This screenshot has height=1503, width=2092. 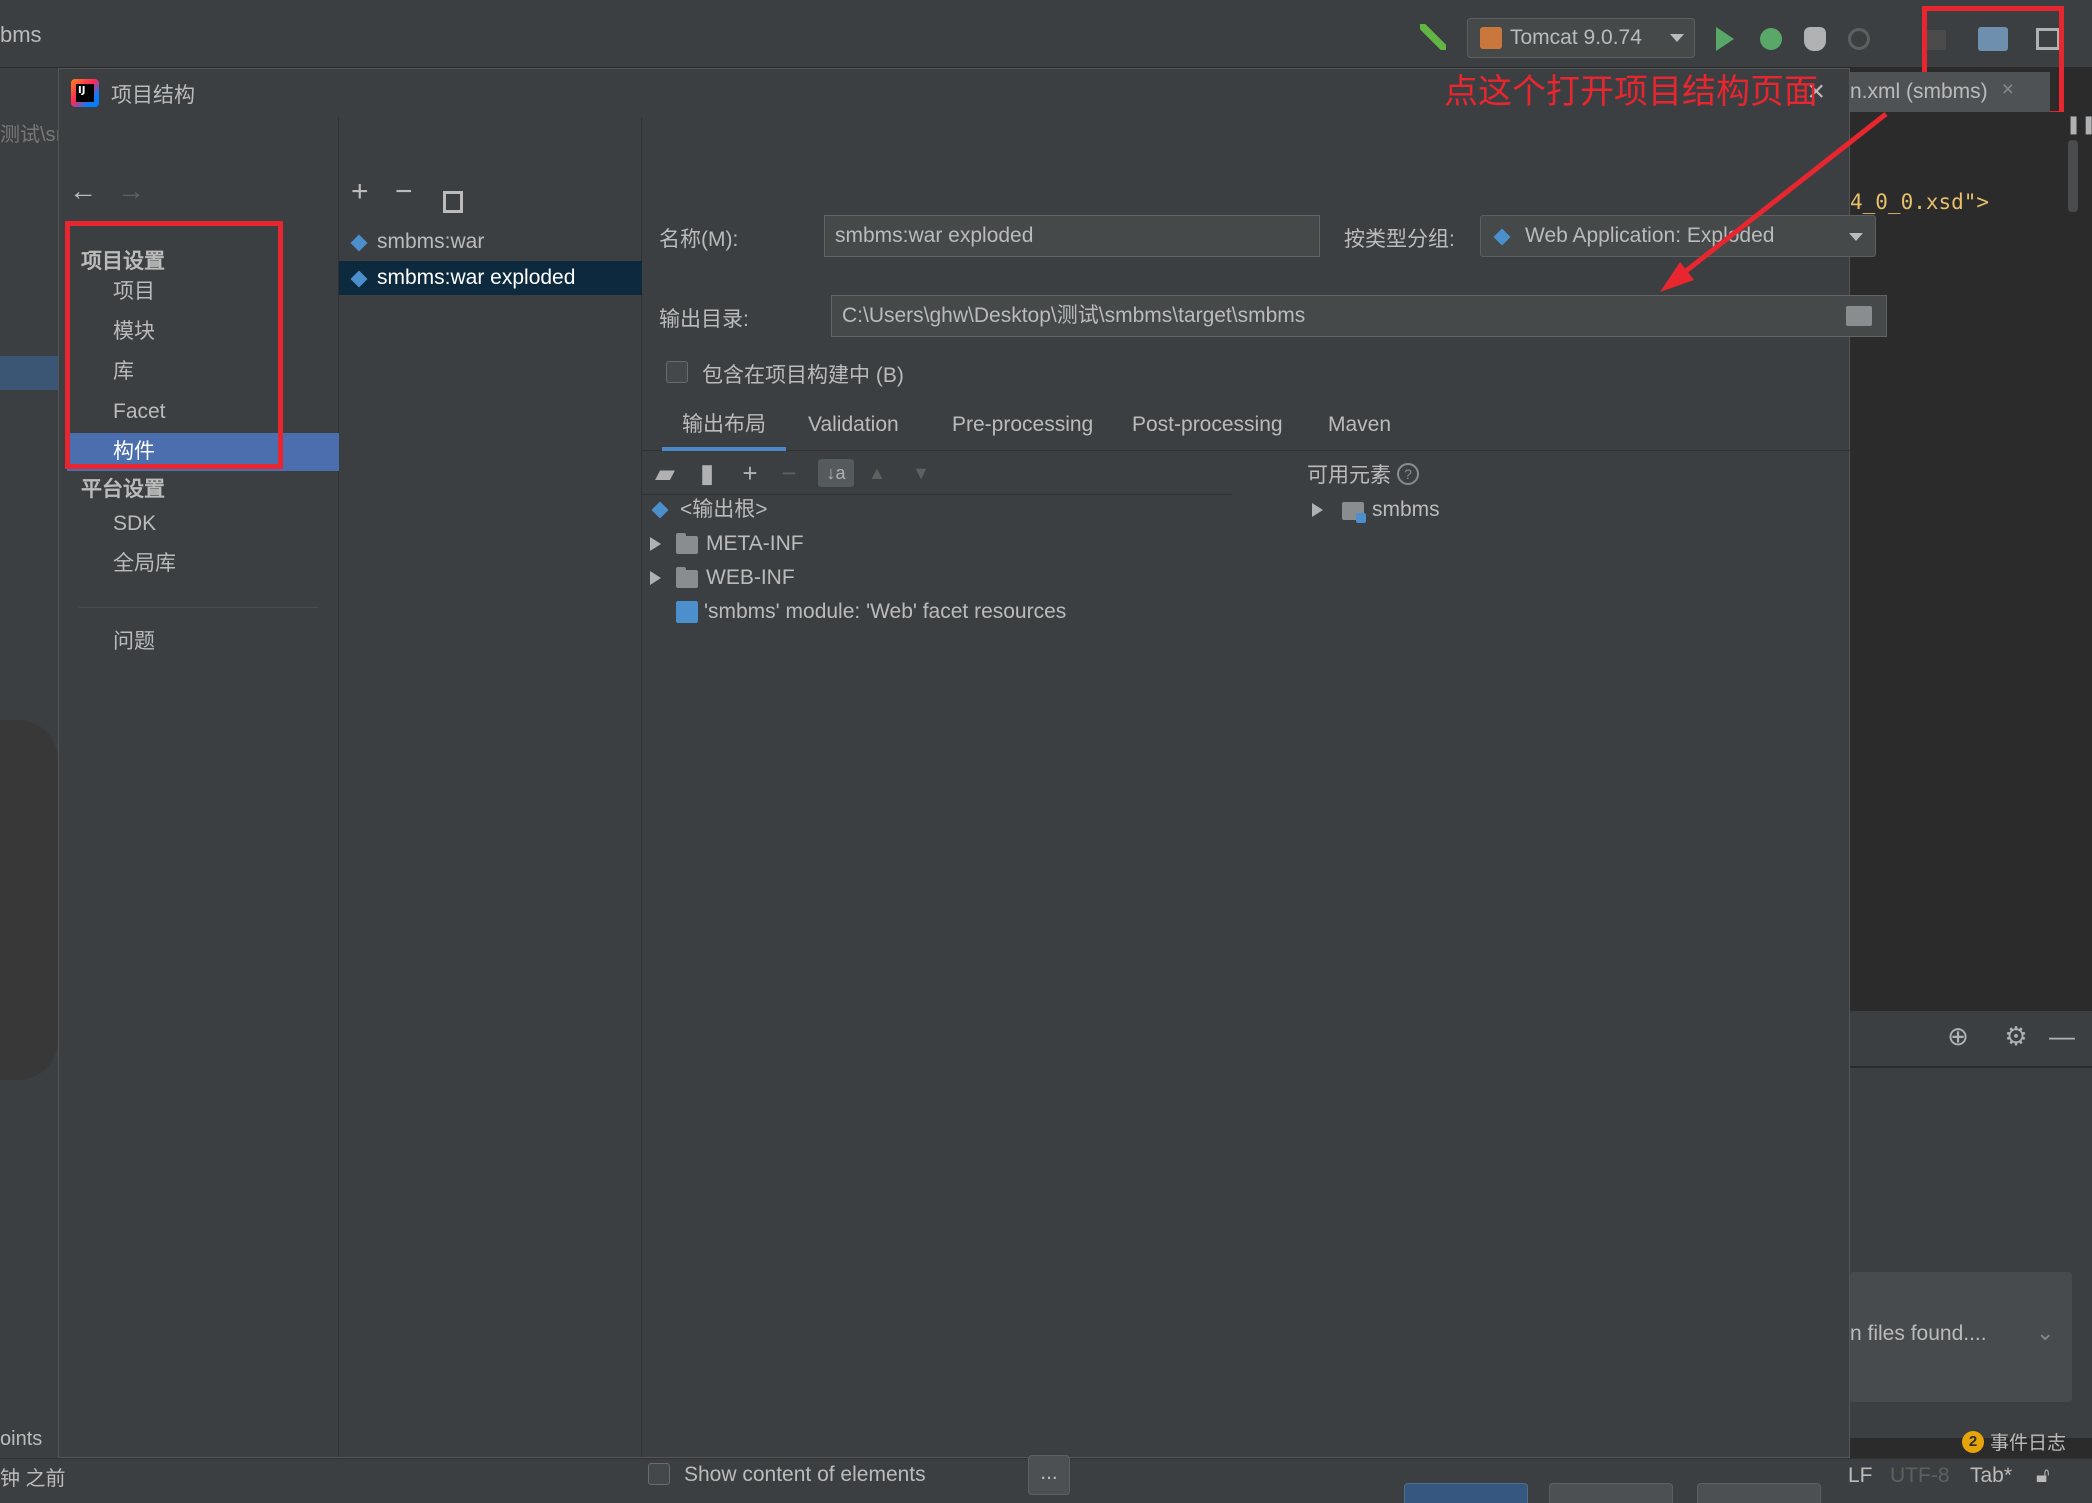 I want to click on web-facet-icon, so click(x=687, y=612).